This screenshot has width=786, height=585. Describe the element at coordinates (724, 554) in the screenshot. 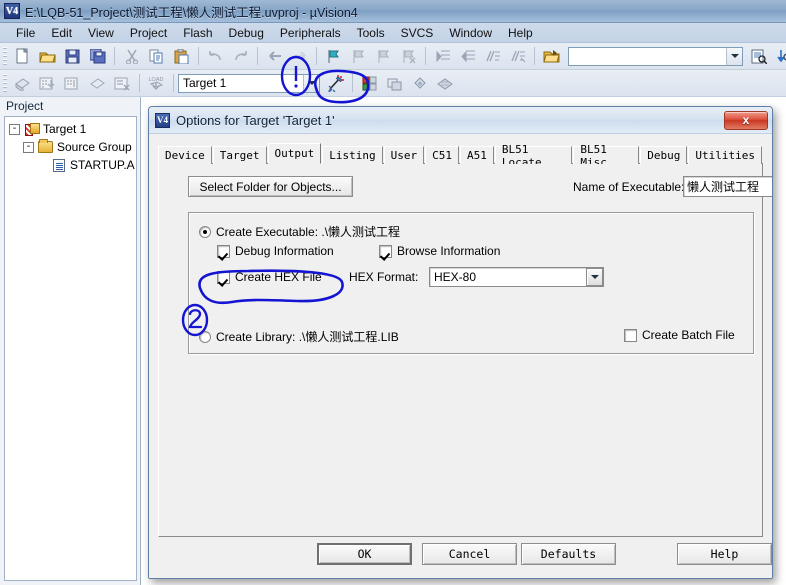

I see `help-button: Help` at that location.